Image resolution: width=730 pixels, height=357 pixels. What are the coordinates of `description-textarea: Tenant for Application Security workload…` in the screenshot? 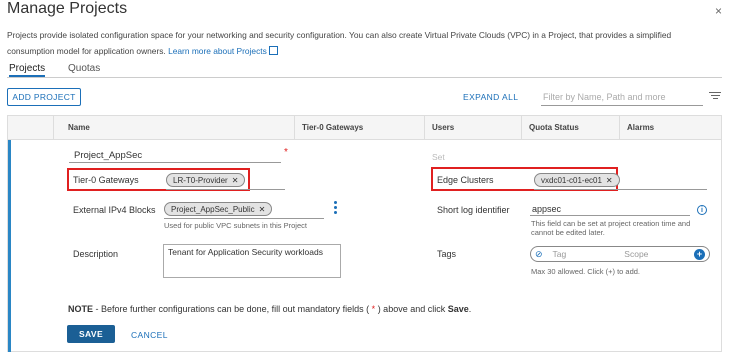 It's located at (252, 261).